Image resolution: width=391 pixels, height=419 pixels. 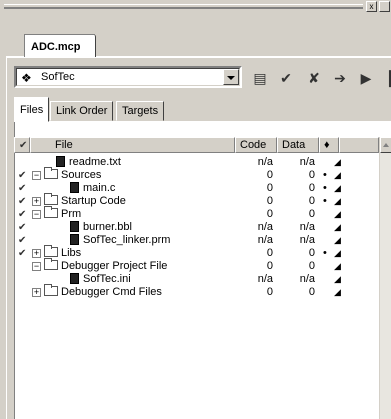 What do you see at coordinates (62, 213) in the screenshot?
I see `file-name-cell: Prm` at bounding box center [62, 213].